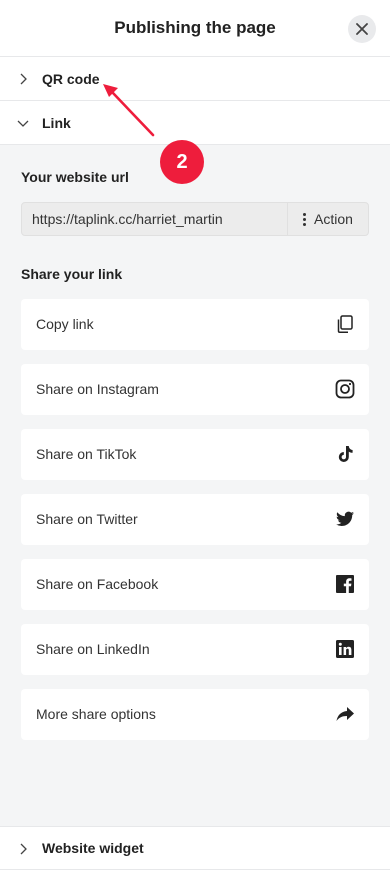 This screenshot has height=870, width=390. I want to click on more-vertical-icon, so click(305, 219).